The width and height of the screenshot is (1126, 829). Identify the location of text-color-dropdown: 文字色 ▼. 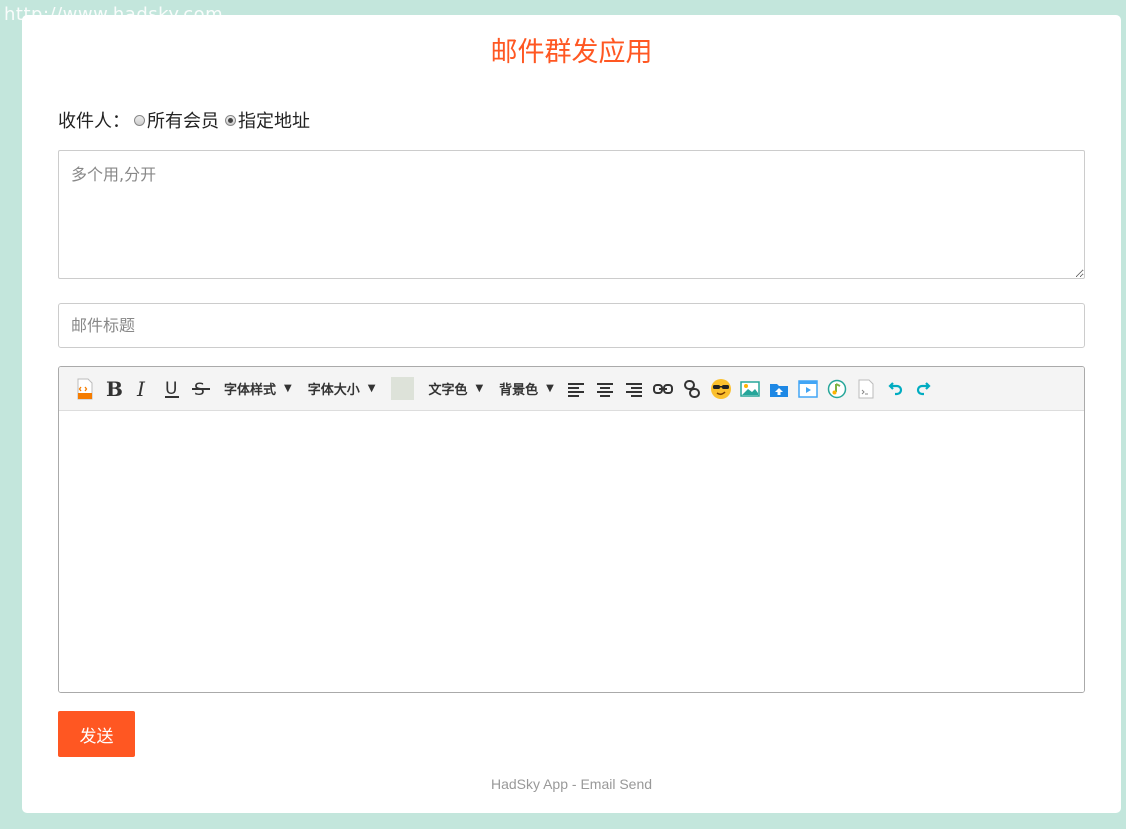
(455, 388).